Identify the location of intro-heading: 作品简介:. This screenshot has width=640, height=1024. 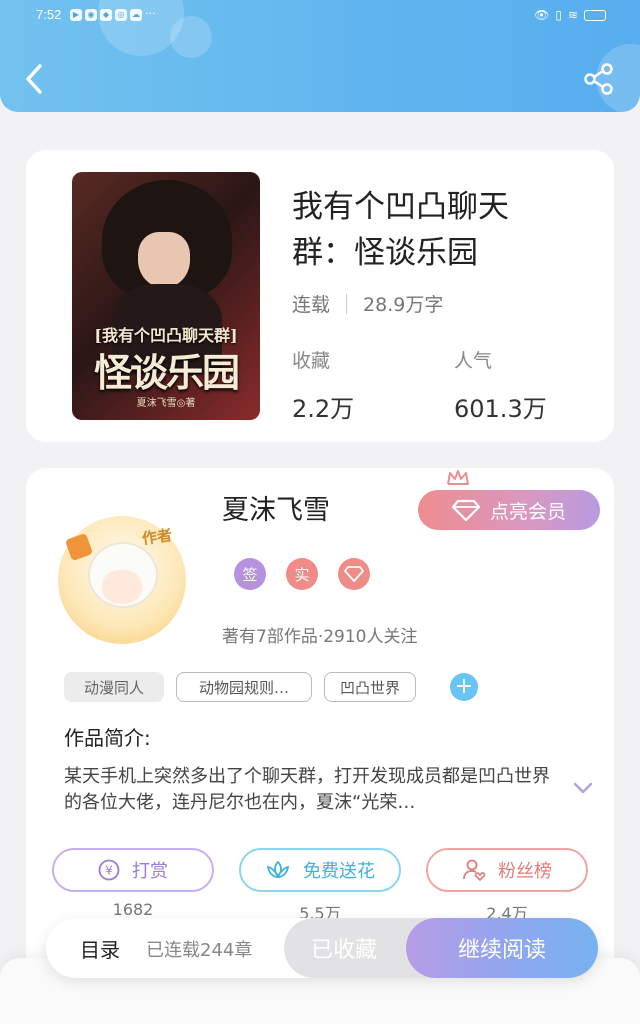
(107, 738).